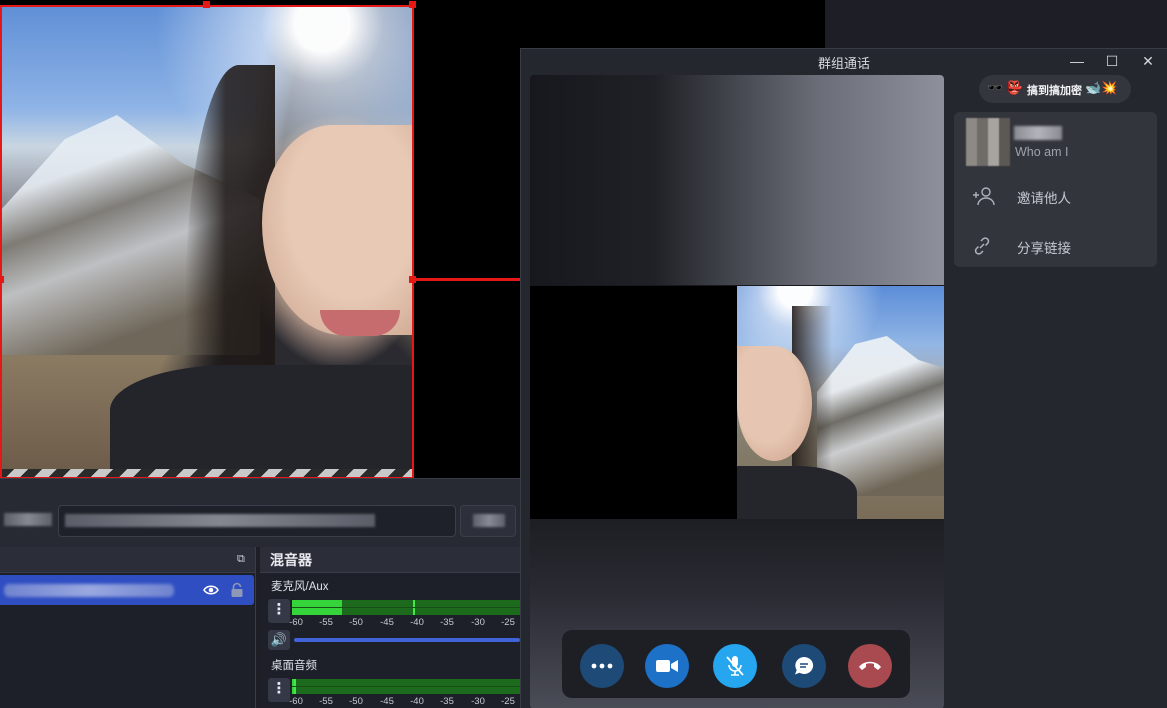 Image resolution: width=1167 pixels, height=708 pixels. What do you see at coordinates (89, 590) in the screenshot?
I see `redacted-source-name` at bounding box center [89, 590].